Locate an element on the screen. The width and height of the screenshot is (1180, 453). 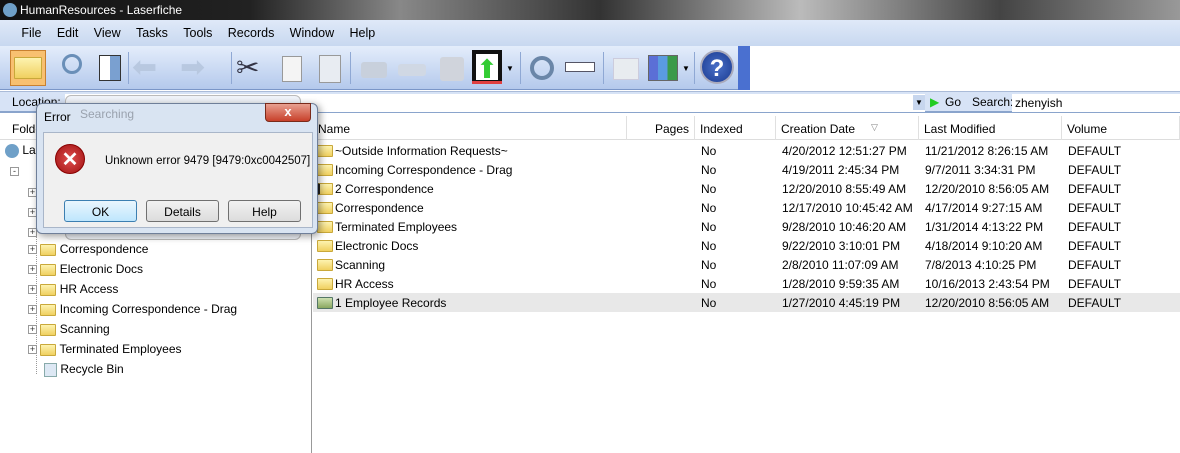
print-icon is located at coordinates (374, 68).